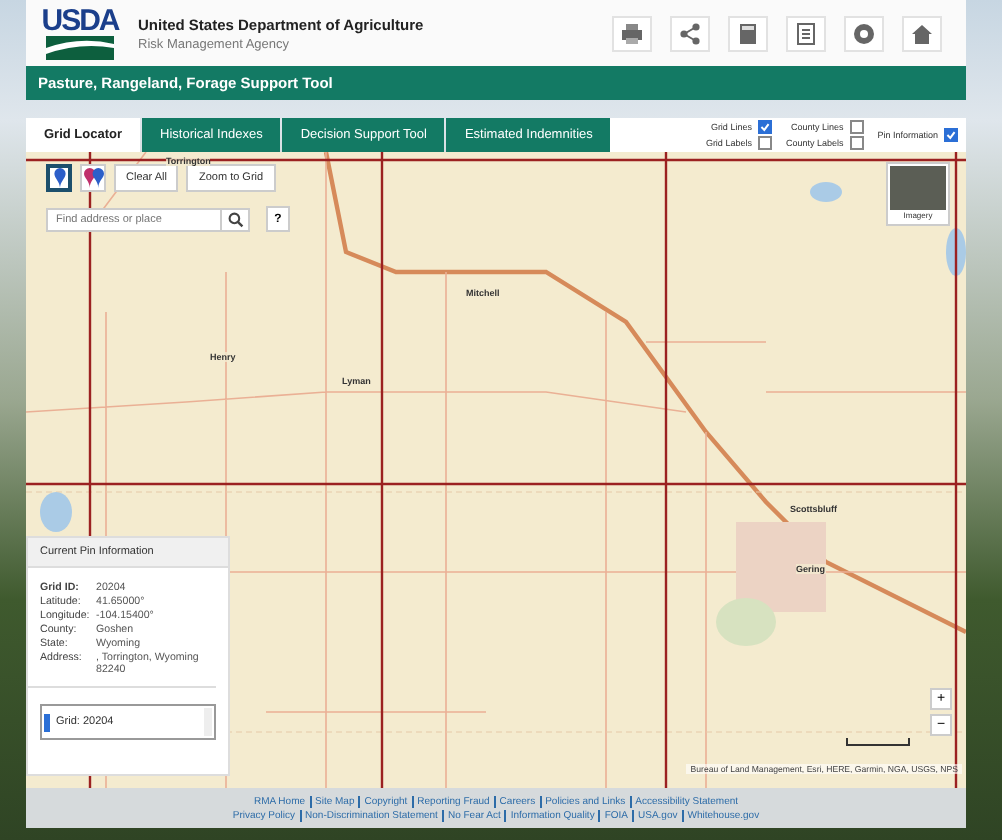 The image size is (1002, 840). I want to click on document-icon, so click(806, 33).